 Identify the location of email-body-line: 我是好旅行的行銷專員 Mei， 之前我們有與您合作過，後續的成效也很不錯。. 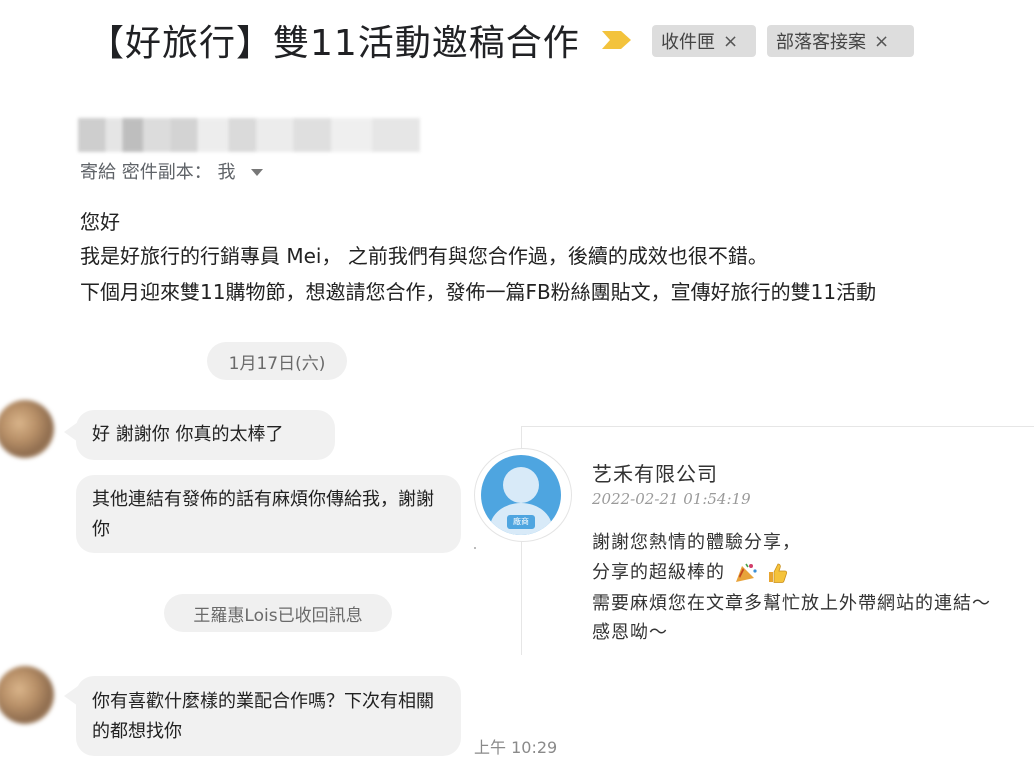
(424, 256).